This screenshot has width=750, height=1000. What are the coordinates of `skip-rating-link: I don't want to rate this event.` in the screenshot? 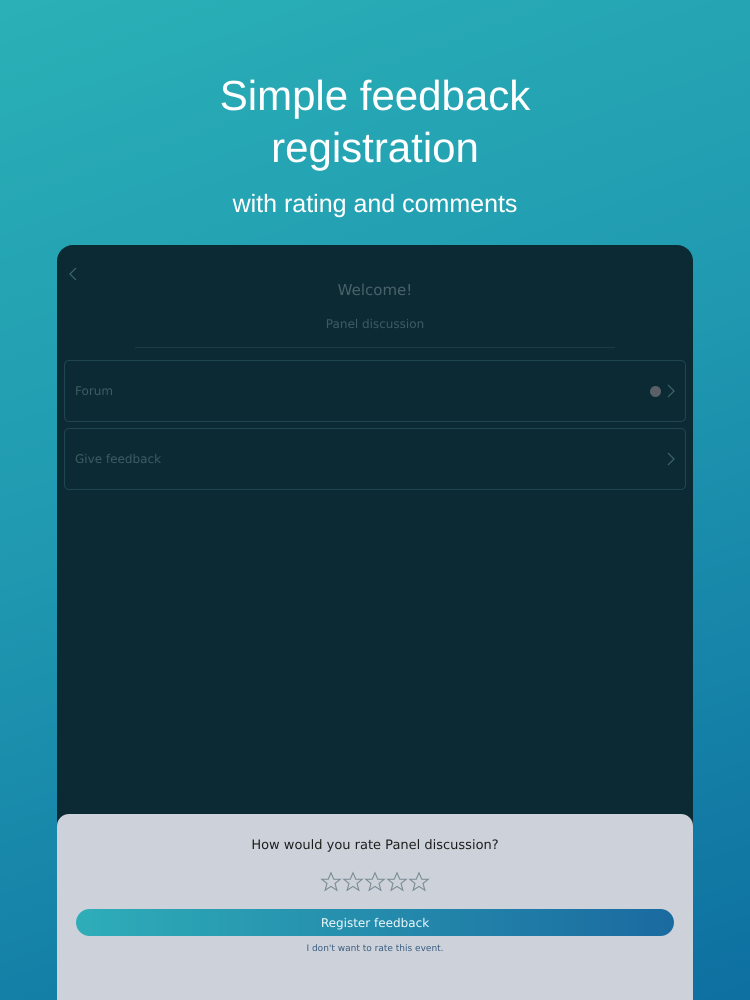 It's located at (375, 949).